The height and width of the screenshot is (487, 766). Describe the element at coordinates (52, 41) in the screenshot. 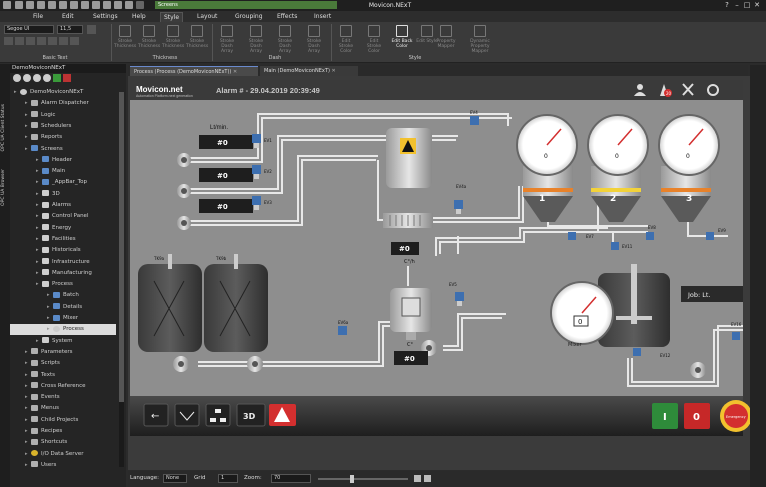

I see `align-center-icon` at that location.